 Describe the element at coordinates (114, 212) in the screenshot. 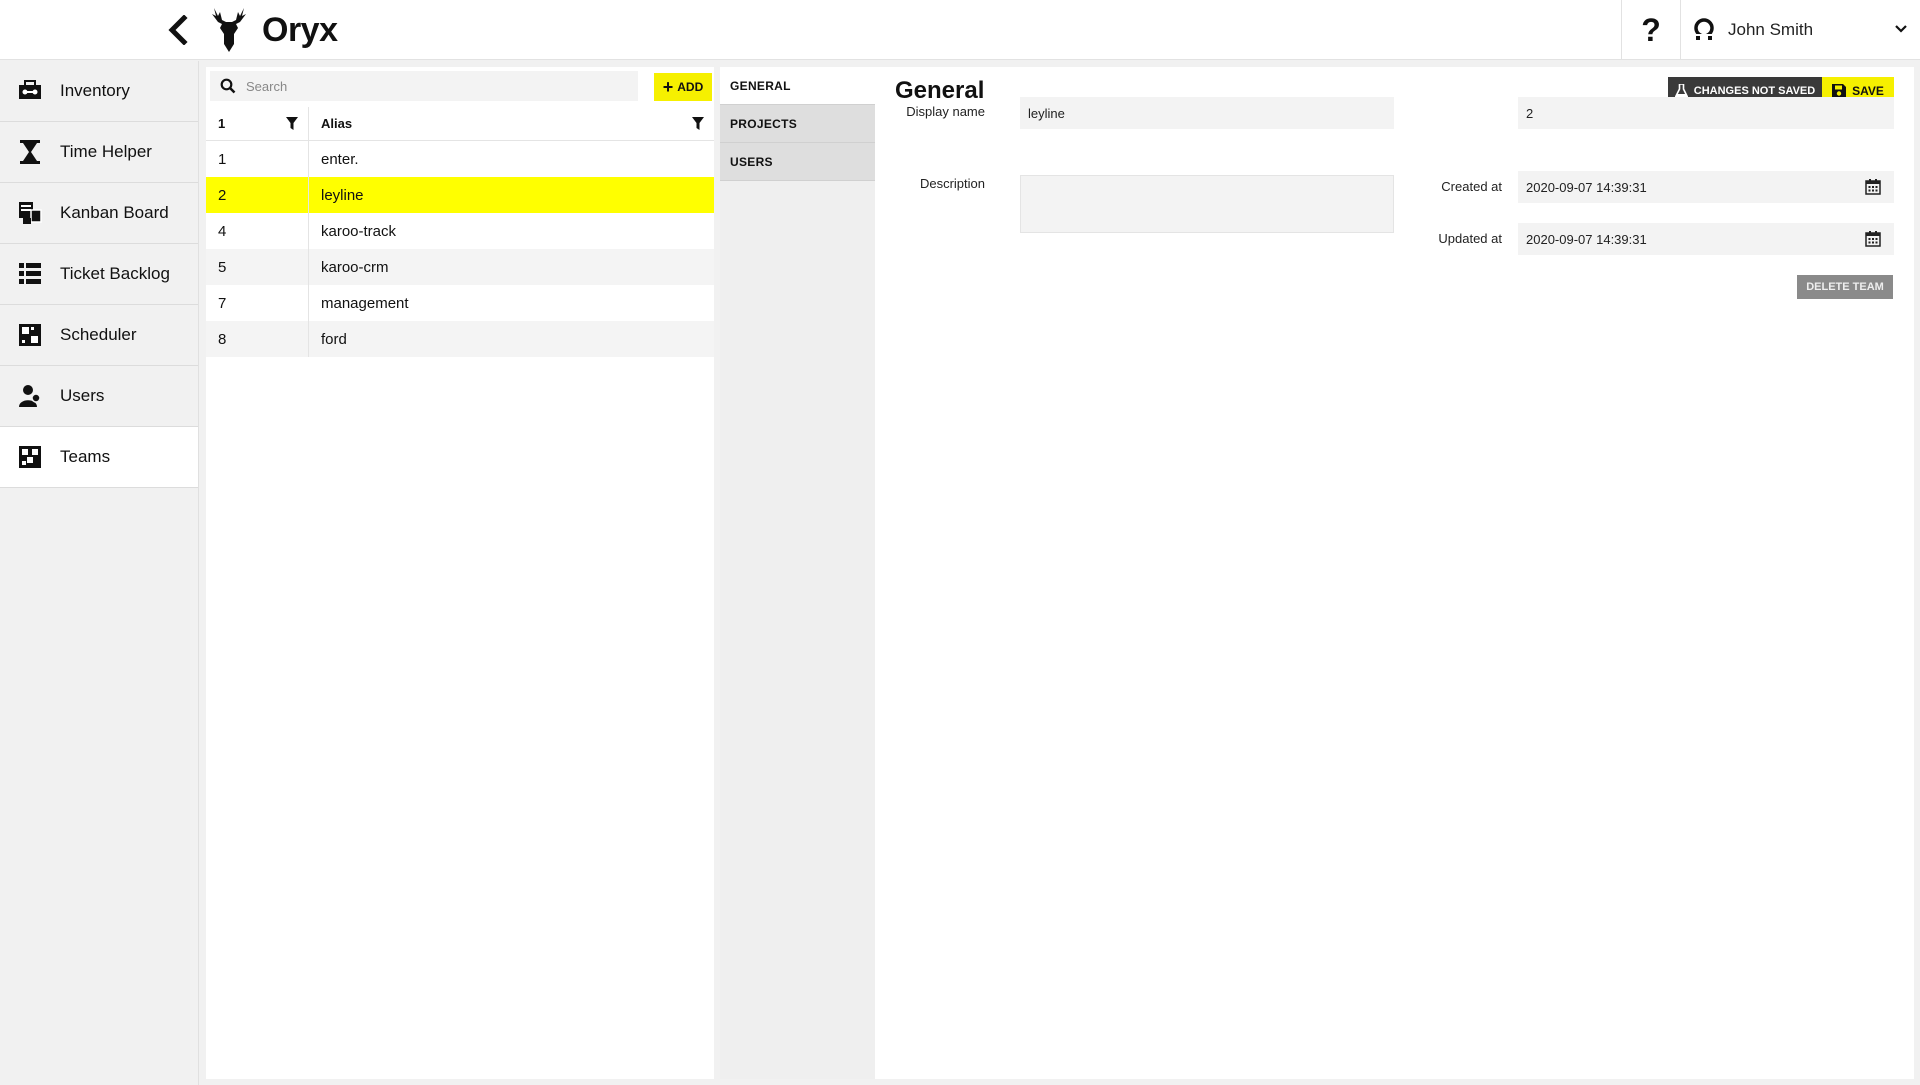

I see `sidebar-item-label: Kanban Board` at that location.